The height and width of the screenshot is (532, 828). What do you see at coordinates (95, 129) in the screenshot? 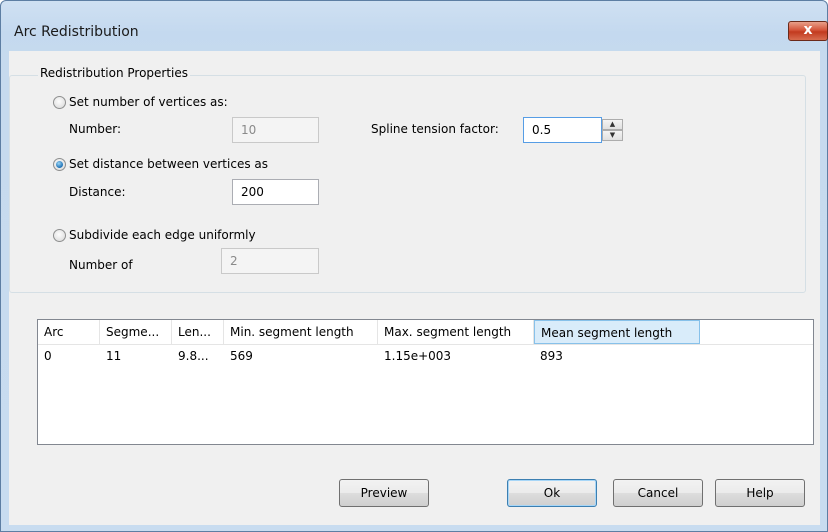
I see `number-label: Number:` at bounding box center [95, 129].